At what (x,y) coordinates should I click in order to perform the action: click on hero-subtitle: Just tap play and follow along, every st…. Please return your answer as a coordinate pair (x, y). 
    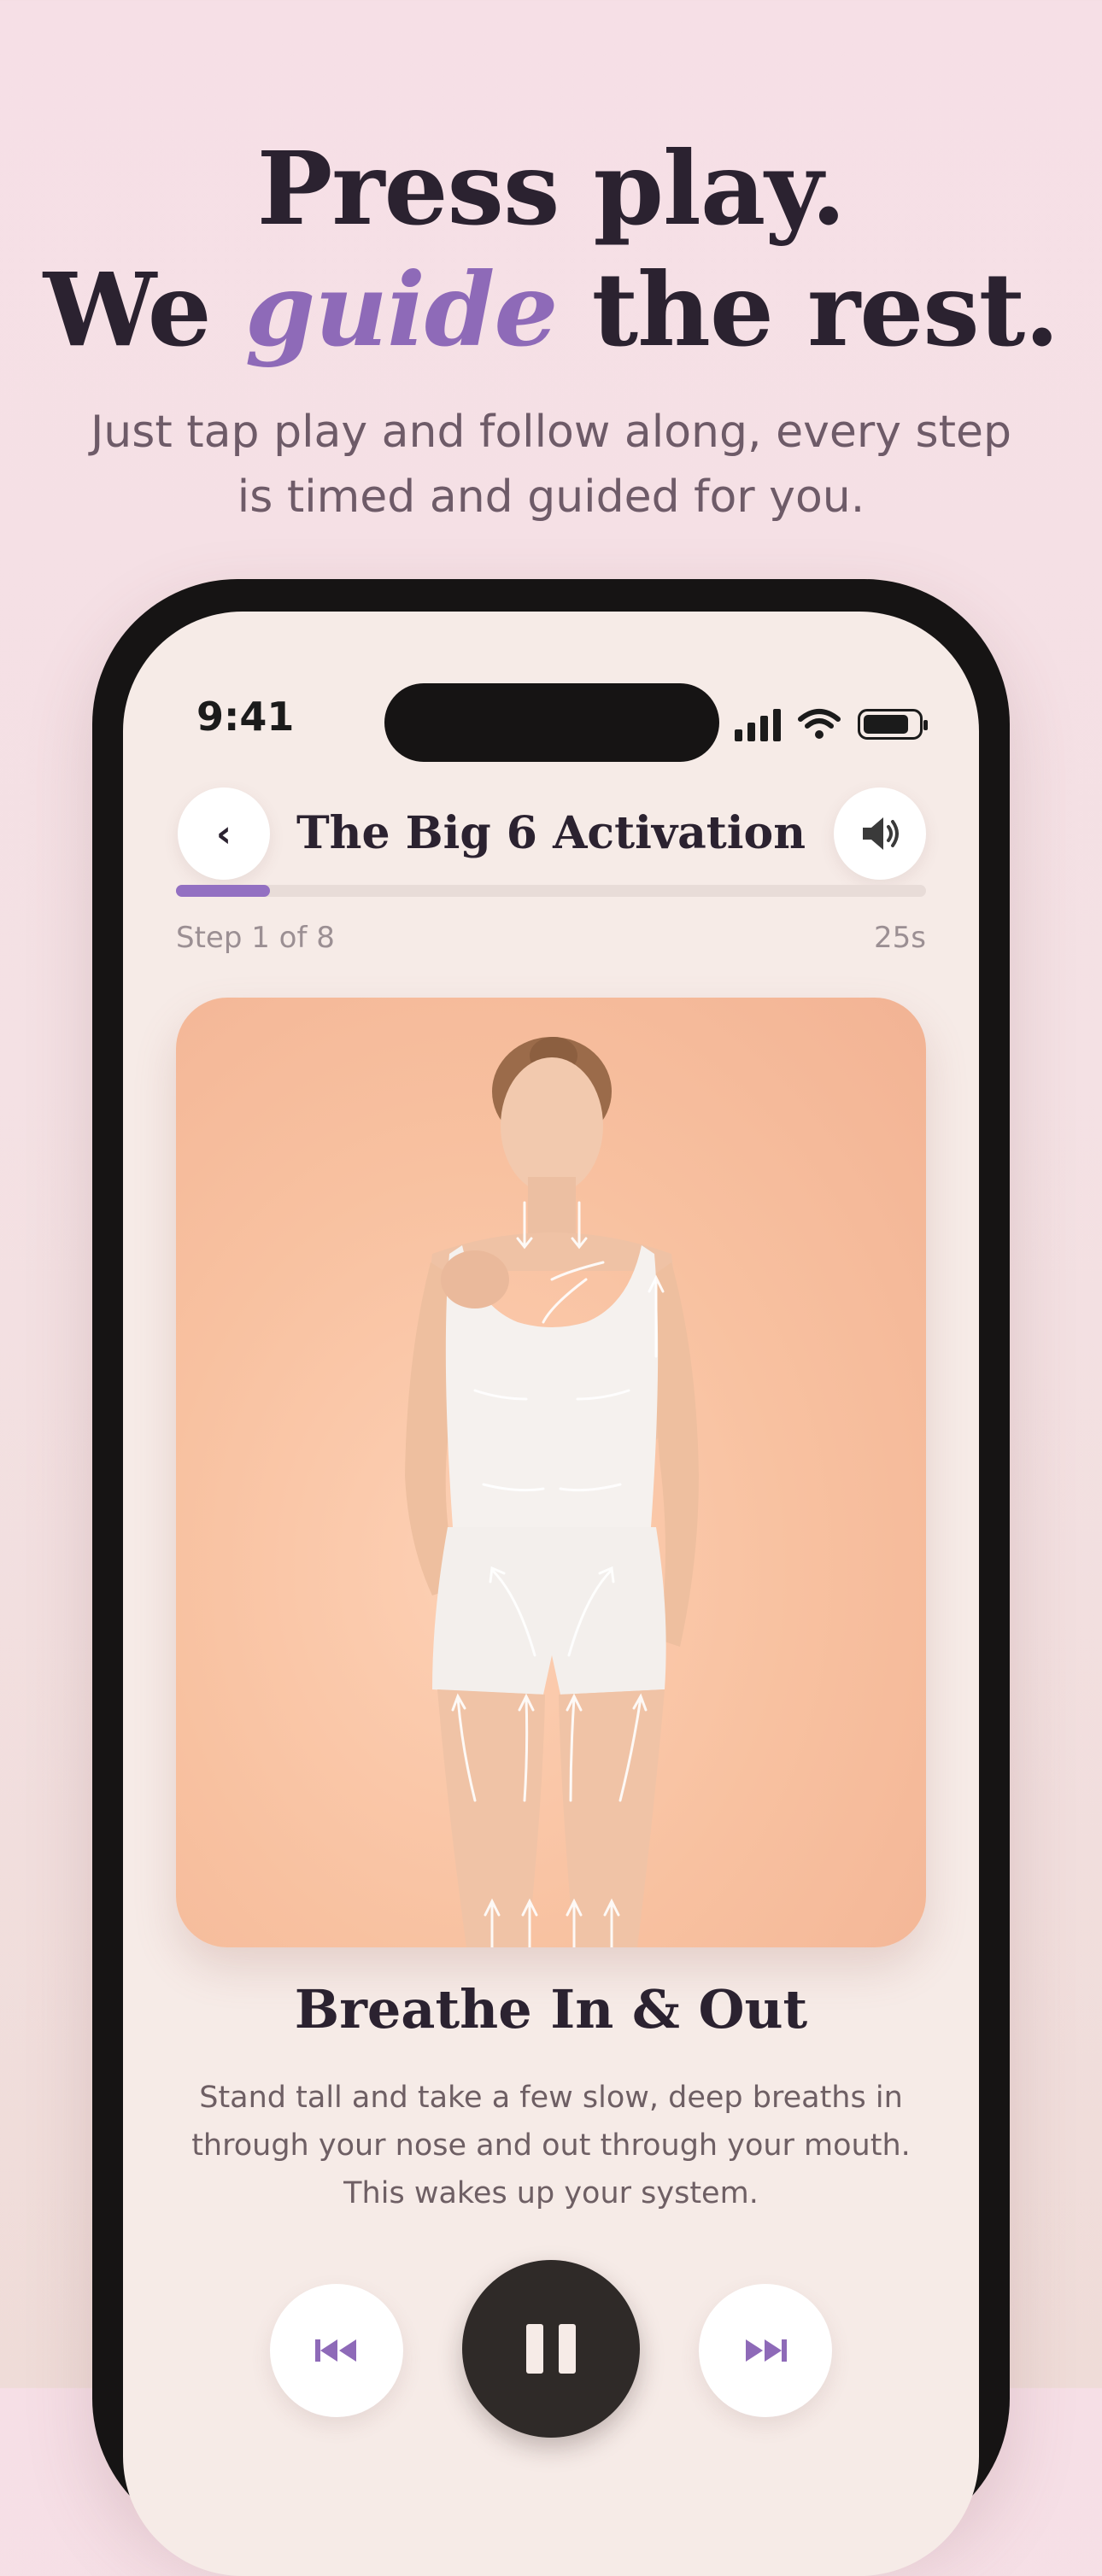
    Looking at the image, I should click on (551, 465).